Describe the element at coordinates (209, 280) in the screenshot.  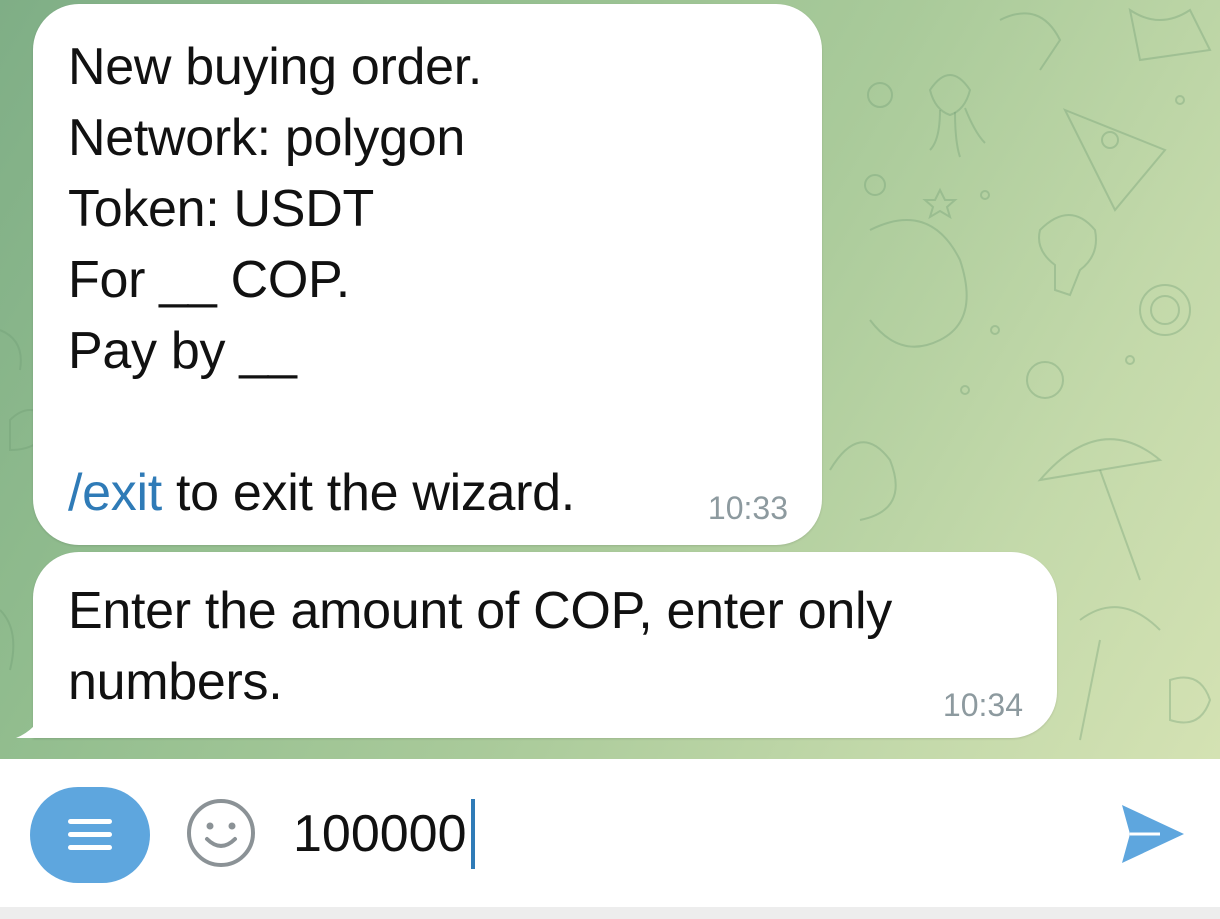
I see `message-line: For __ COP.` at that location.